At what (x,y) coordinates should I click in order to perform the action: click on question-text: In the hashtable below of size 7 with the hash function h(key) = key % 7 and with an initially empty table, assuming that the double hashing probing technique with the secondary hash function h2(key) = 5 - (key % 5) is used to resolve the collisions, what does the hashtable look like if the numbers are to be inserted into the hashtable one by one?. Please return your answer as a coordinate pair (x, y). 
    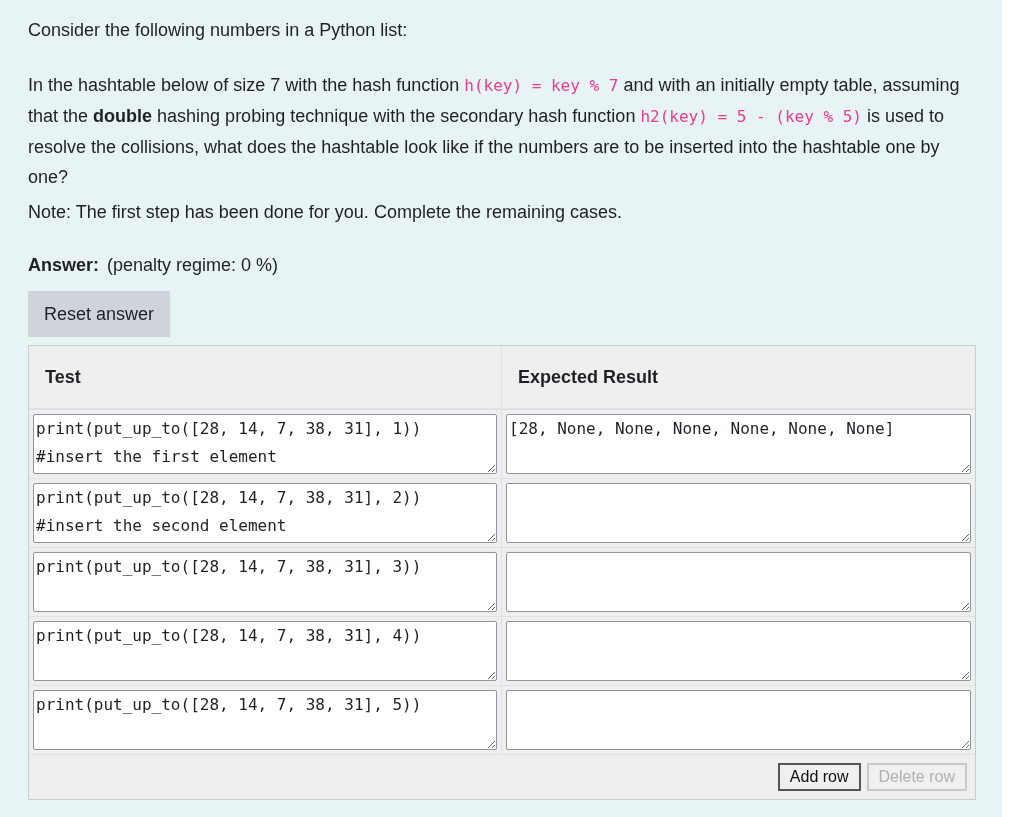
    Looking at the image, I should click on (494, 131).